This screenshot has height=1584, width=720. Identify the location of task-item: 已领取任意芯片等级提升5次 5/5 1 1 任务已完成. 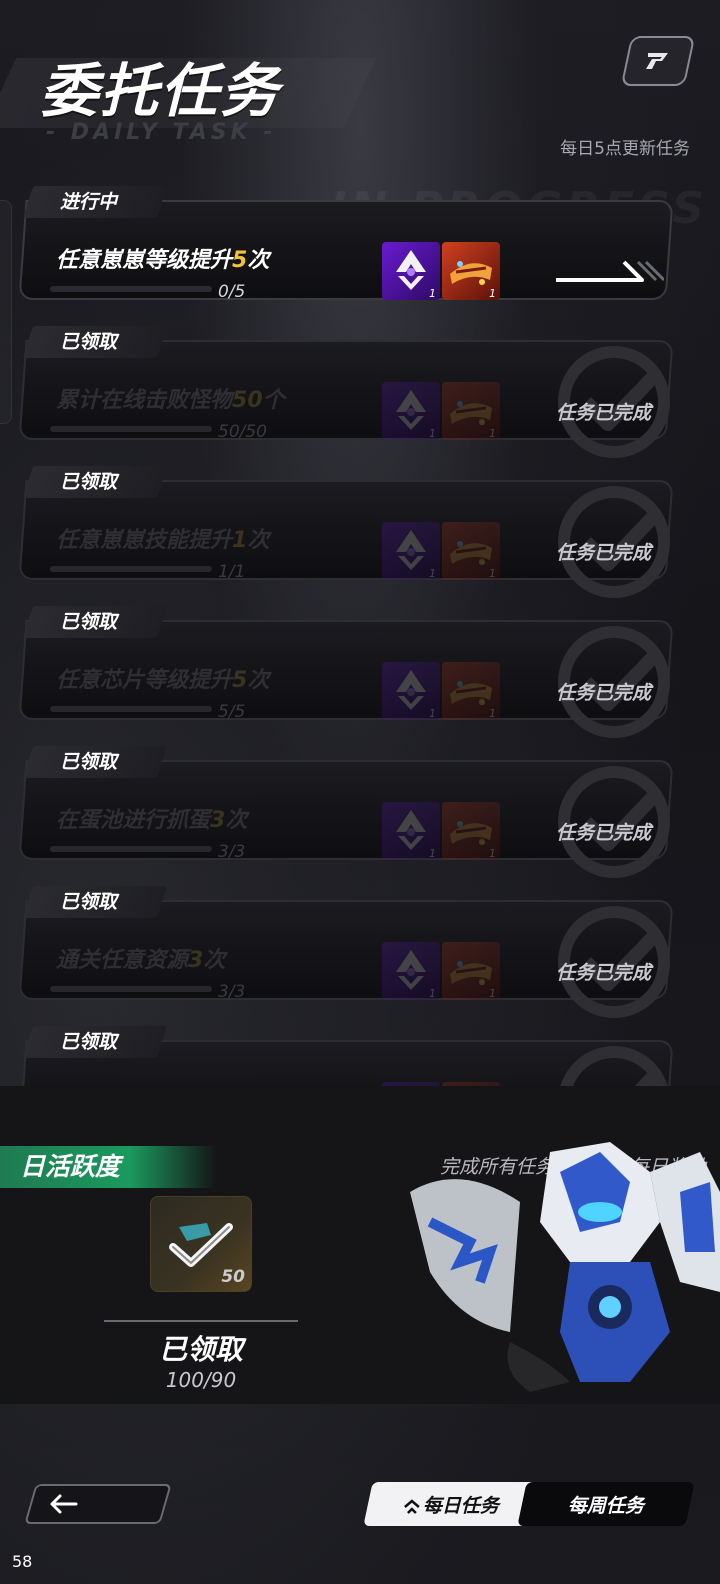
(346, 668).